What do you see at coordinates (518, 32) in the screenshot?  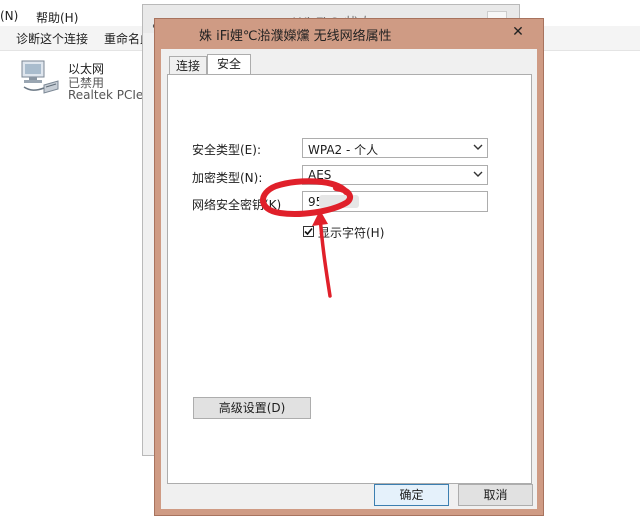 I see `dialog-close-button: ✕` at bounding box center [518, 32].